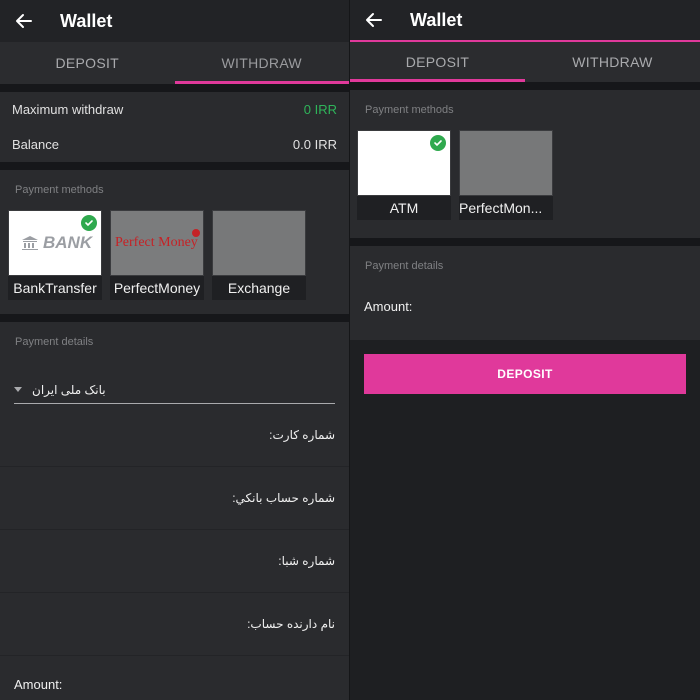 The height and width of the screenshot is (700, 700). Describe the element at coordinates (174, 390) in the screenshot. I see `bank-select: بانک ملی ایران` at that location.